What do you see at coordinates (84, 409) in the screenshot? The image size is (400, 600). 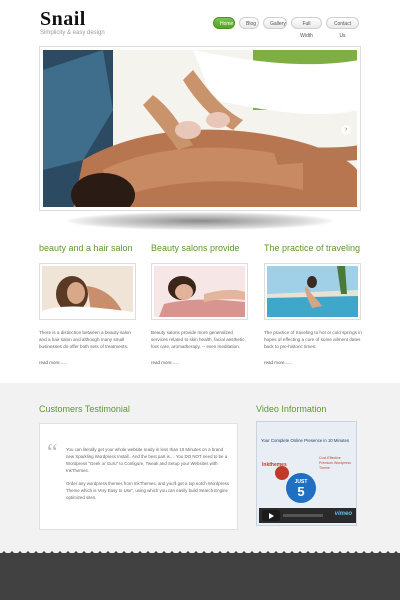 I see `testimonial-title: Customers Testimonial` at bounding box center [84, 409].